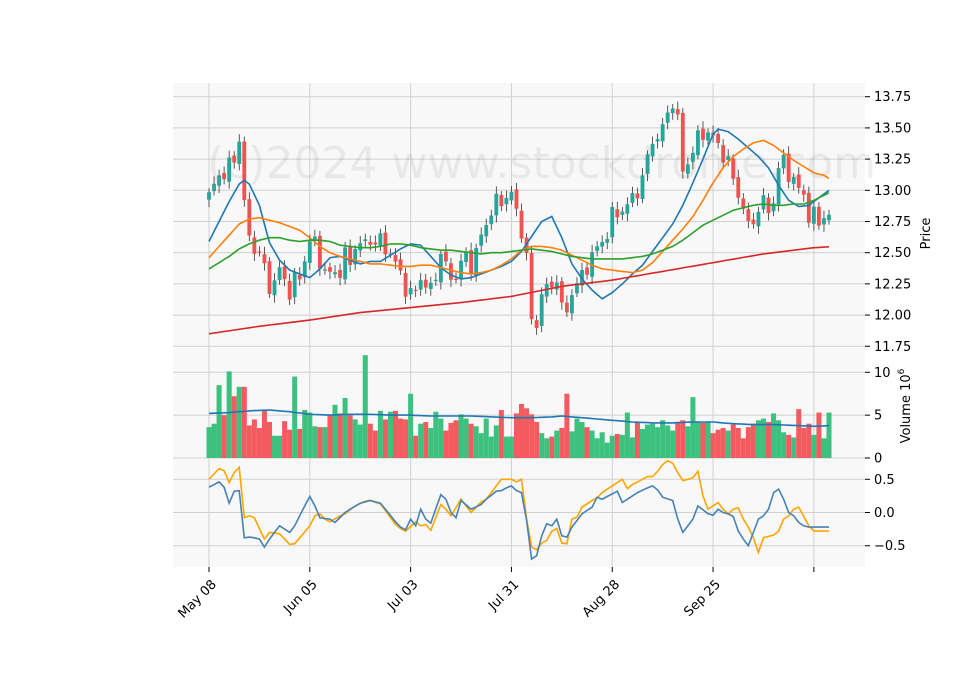 Image resolution: width=960 pixels, height=694 pixels. Describe the element at coordinates (892, 97) in the screenshot. I see `y-tick-label: 13.75` at that location.